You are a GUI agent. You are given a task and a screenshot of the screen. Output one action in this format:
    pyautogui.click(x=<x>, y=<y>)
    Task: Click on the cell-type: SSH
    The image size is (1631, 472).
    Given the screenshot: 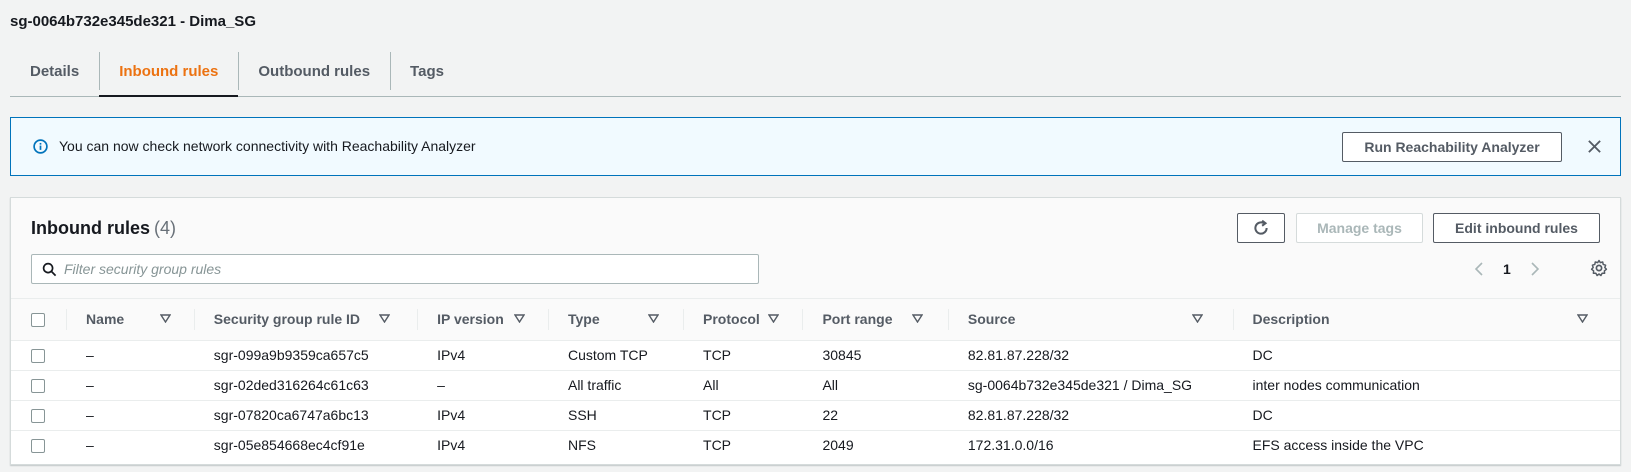 What is the action you would take?
    pyautogui.click(x=615, y=415)
    